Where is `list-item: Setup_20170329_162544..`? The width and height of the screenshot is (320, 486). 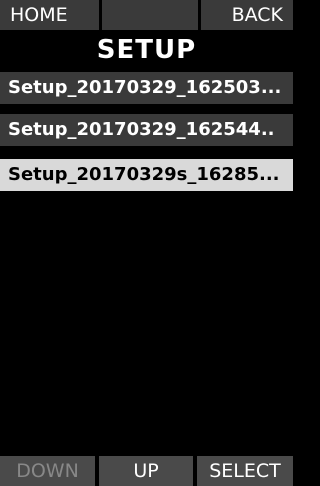
list-item: Setup_20170329_162544.. is located at coordinates (146, 130).